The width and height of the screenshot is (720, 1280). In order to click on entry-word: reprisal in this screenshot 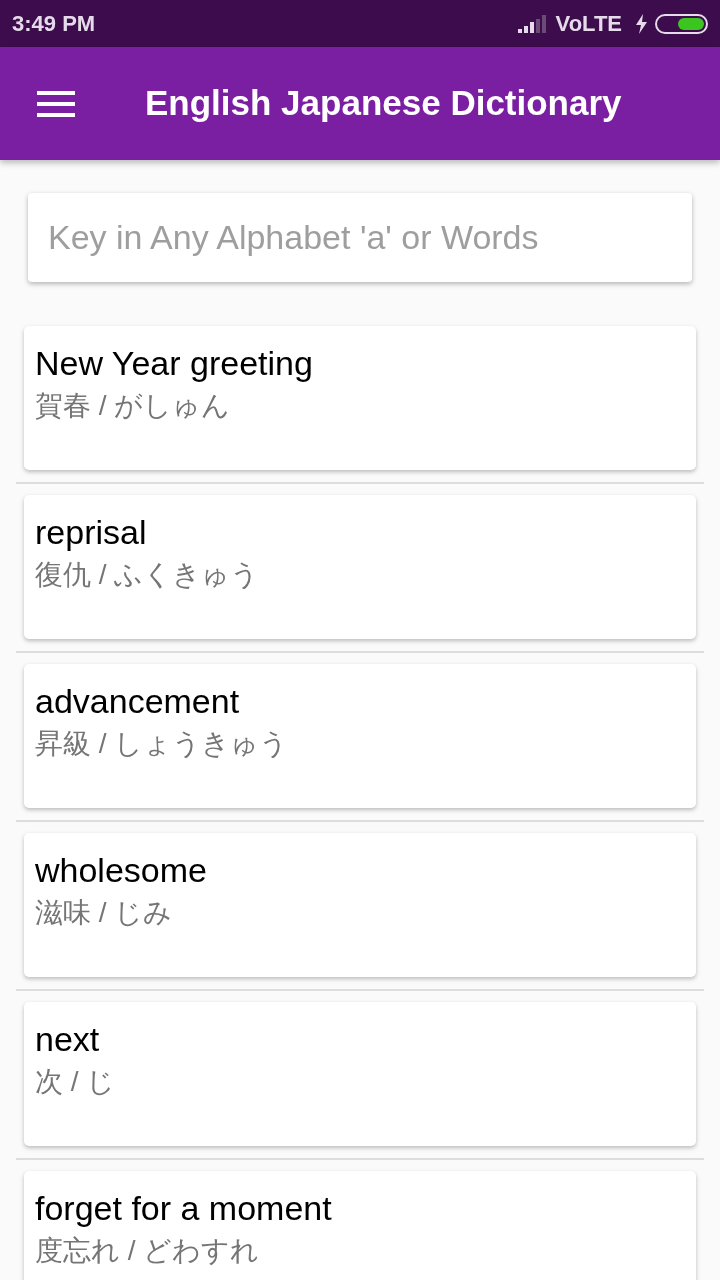, I will do `click(91, 532)`.